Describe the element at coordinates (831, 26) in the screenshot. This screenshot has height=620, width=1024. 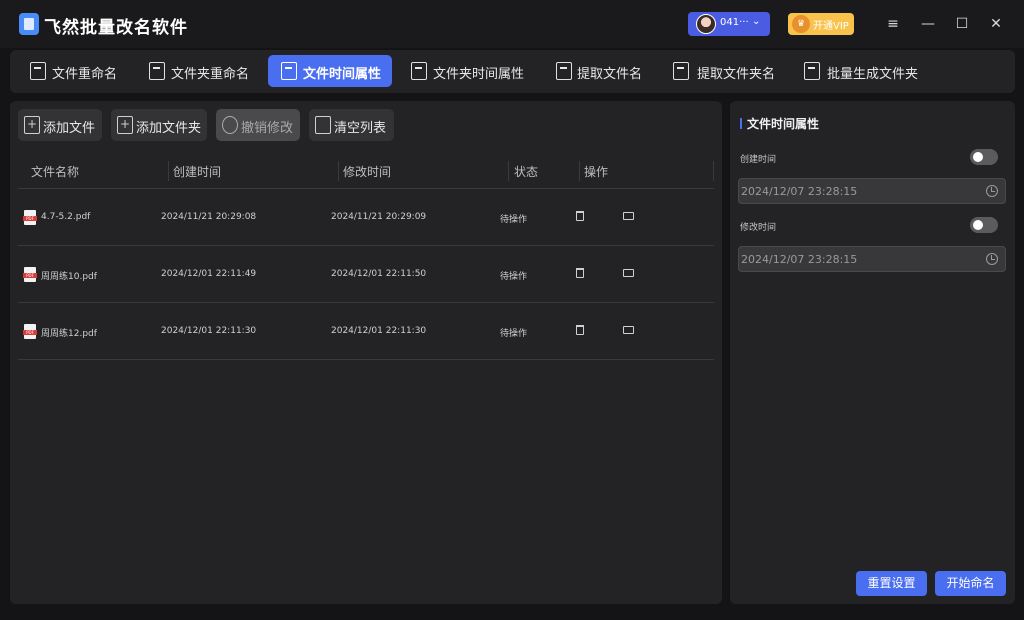
I see `vip-label: 开通VIP` at that location.